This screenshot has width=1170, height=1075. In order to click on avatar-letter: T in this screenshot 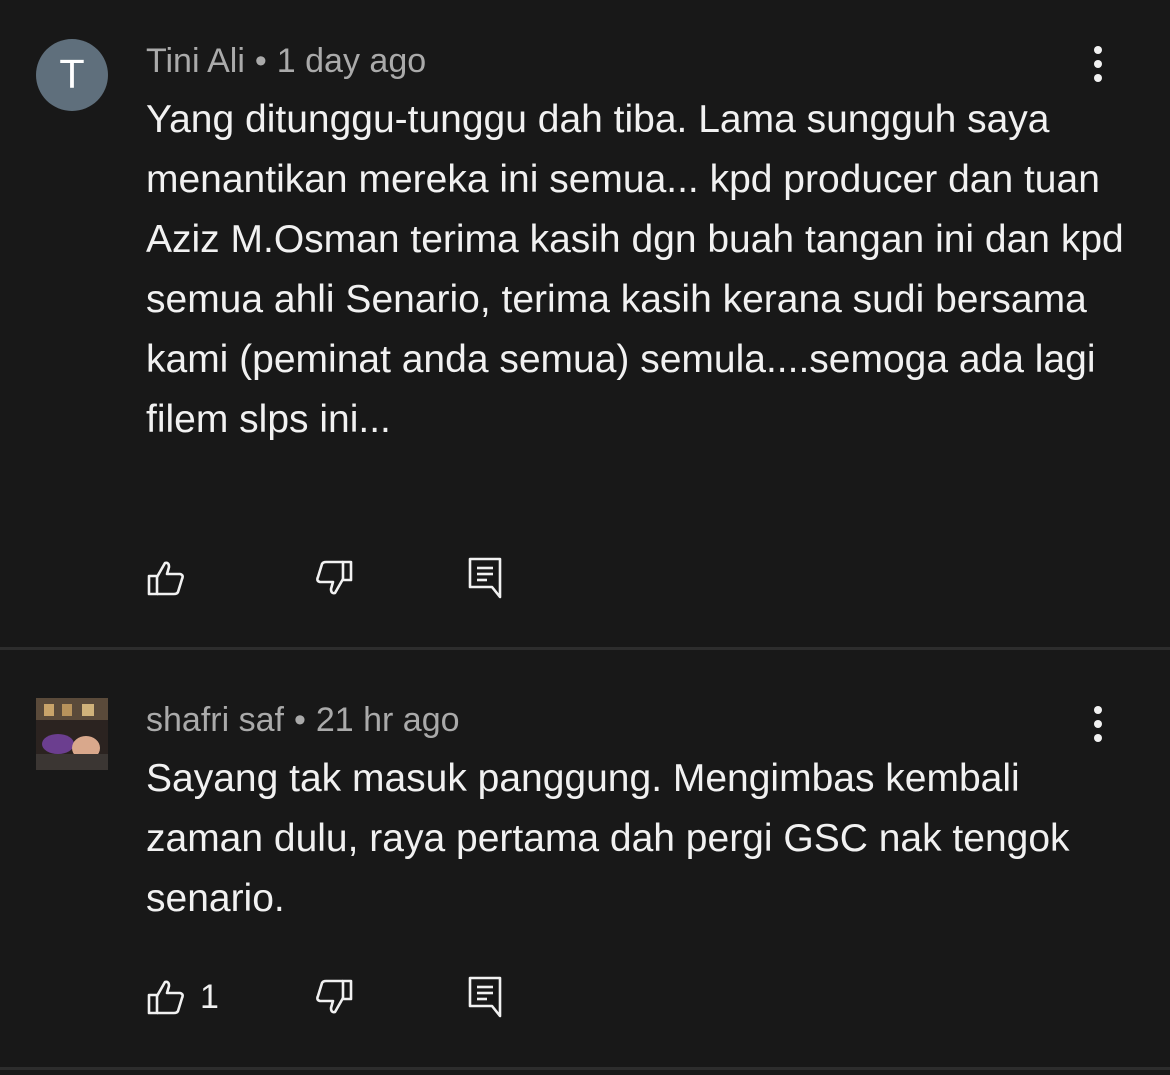, I will do `click(72, 75)`.